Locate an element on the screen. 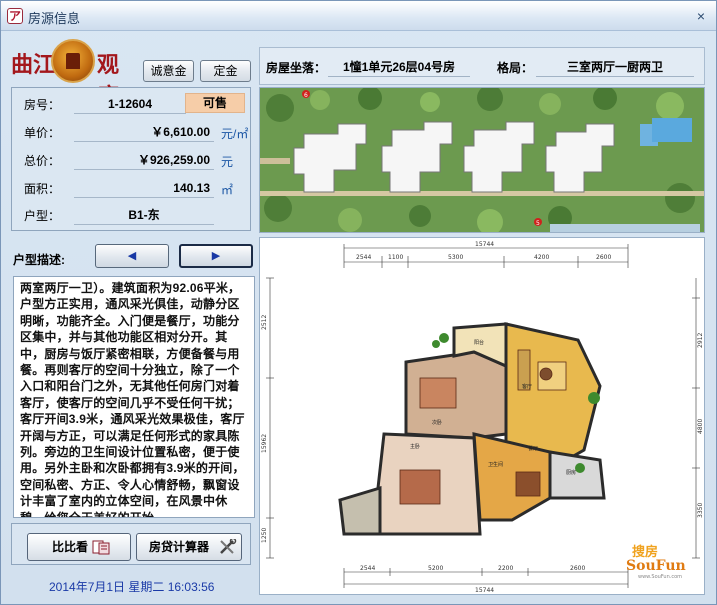  location-header: 房屋坐落： 1憧1单元26层04号房 格局： 三室两厅一厨两卫 is located at coordinates (482, 66).